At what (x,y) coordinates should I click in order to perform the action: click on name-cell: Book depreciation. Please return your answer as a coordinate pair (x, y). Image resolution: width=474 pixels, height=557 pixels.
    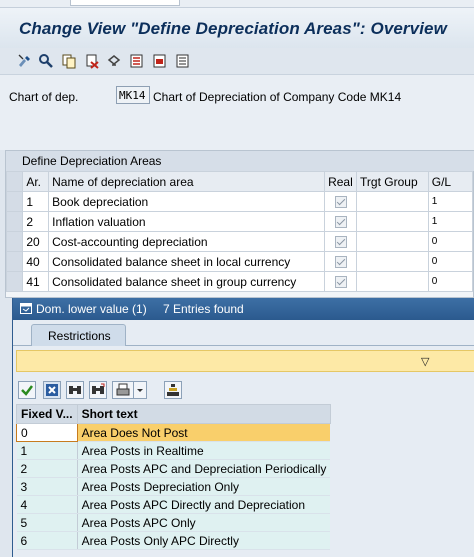
    Looking at the image, I should click on (187, 201).